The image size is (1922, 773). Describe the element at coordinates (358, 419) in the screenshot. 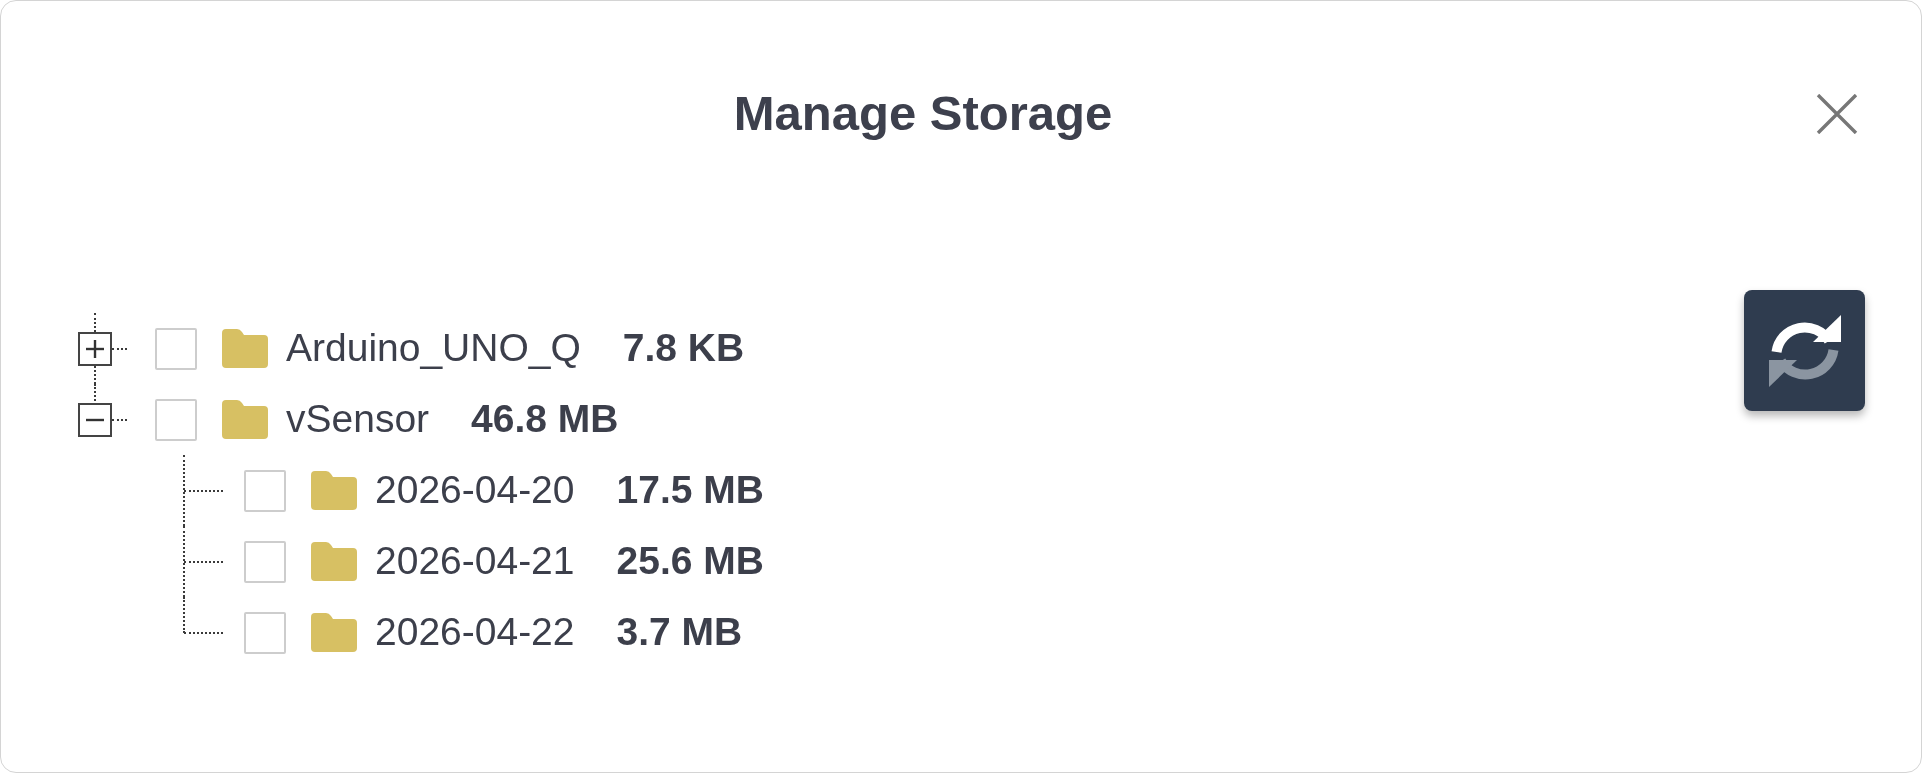

I see `folder-name: vSensor` at that location.